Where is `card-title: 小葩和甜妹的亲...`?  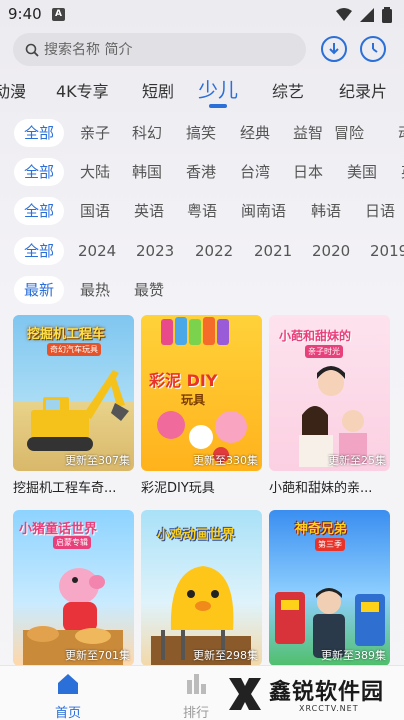
card-title: 小葩和甜妹的亲... is located at coordinates (321, 488).